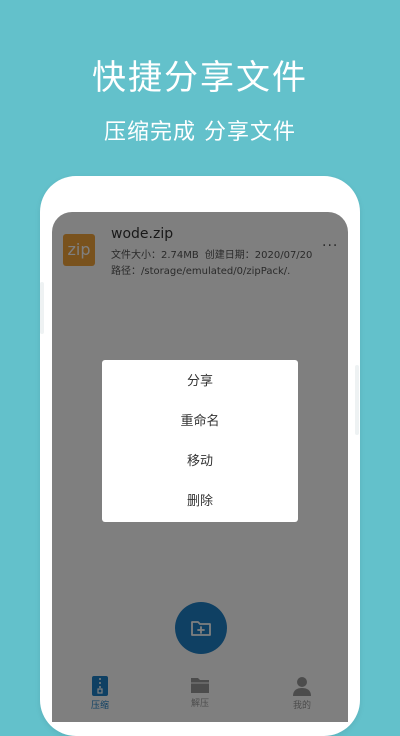  I want to click on file-action-menu: 分享 重命名 移动 删除, so click(200, 441).